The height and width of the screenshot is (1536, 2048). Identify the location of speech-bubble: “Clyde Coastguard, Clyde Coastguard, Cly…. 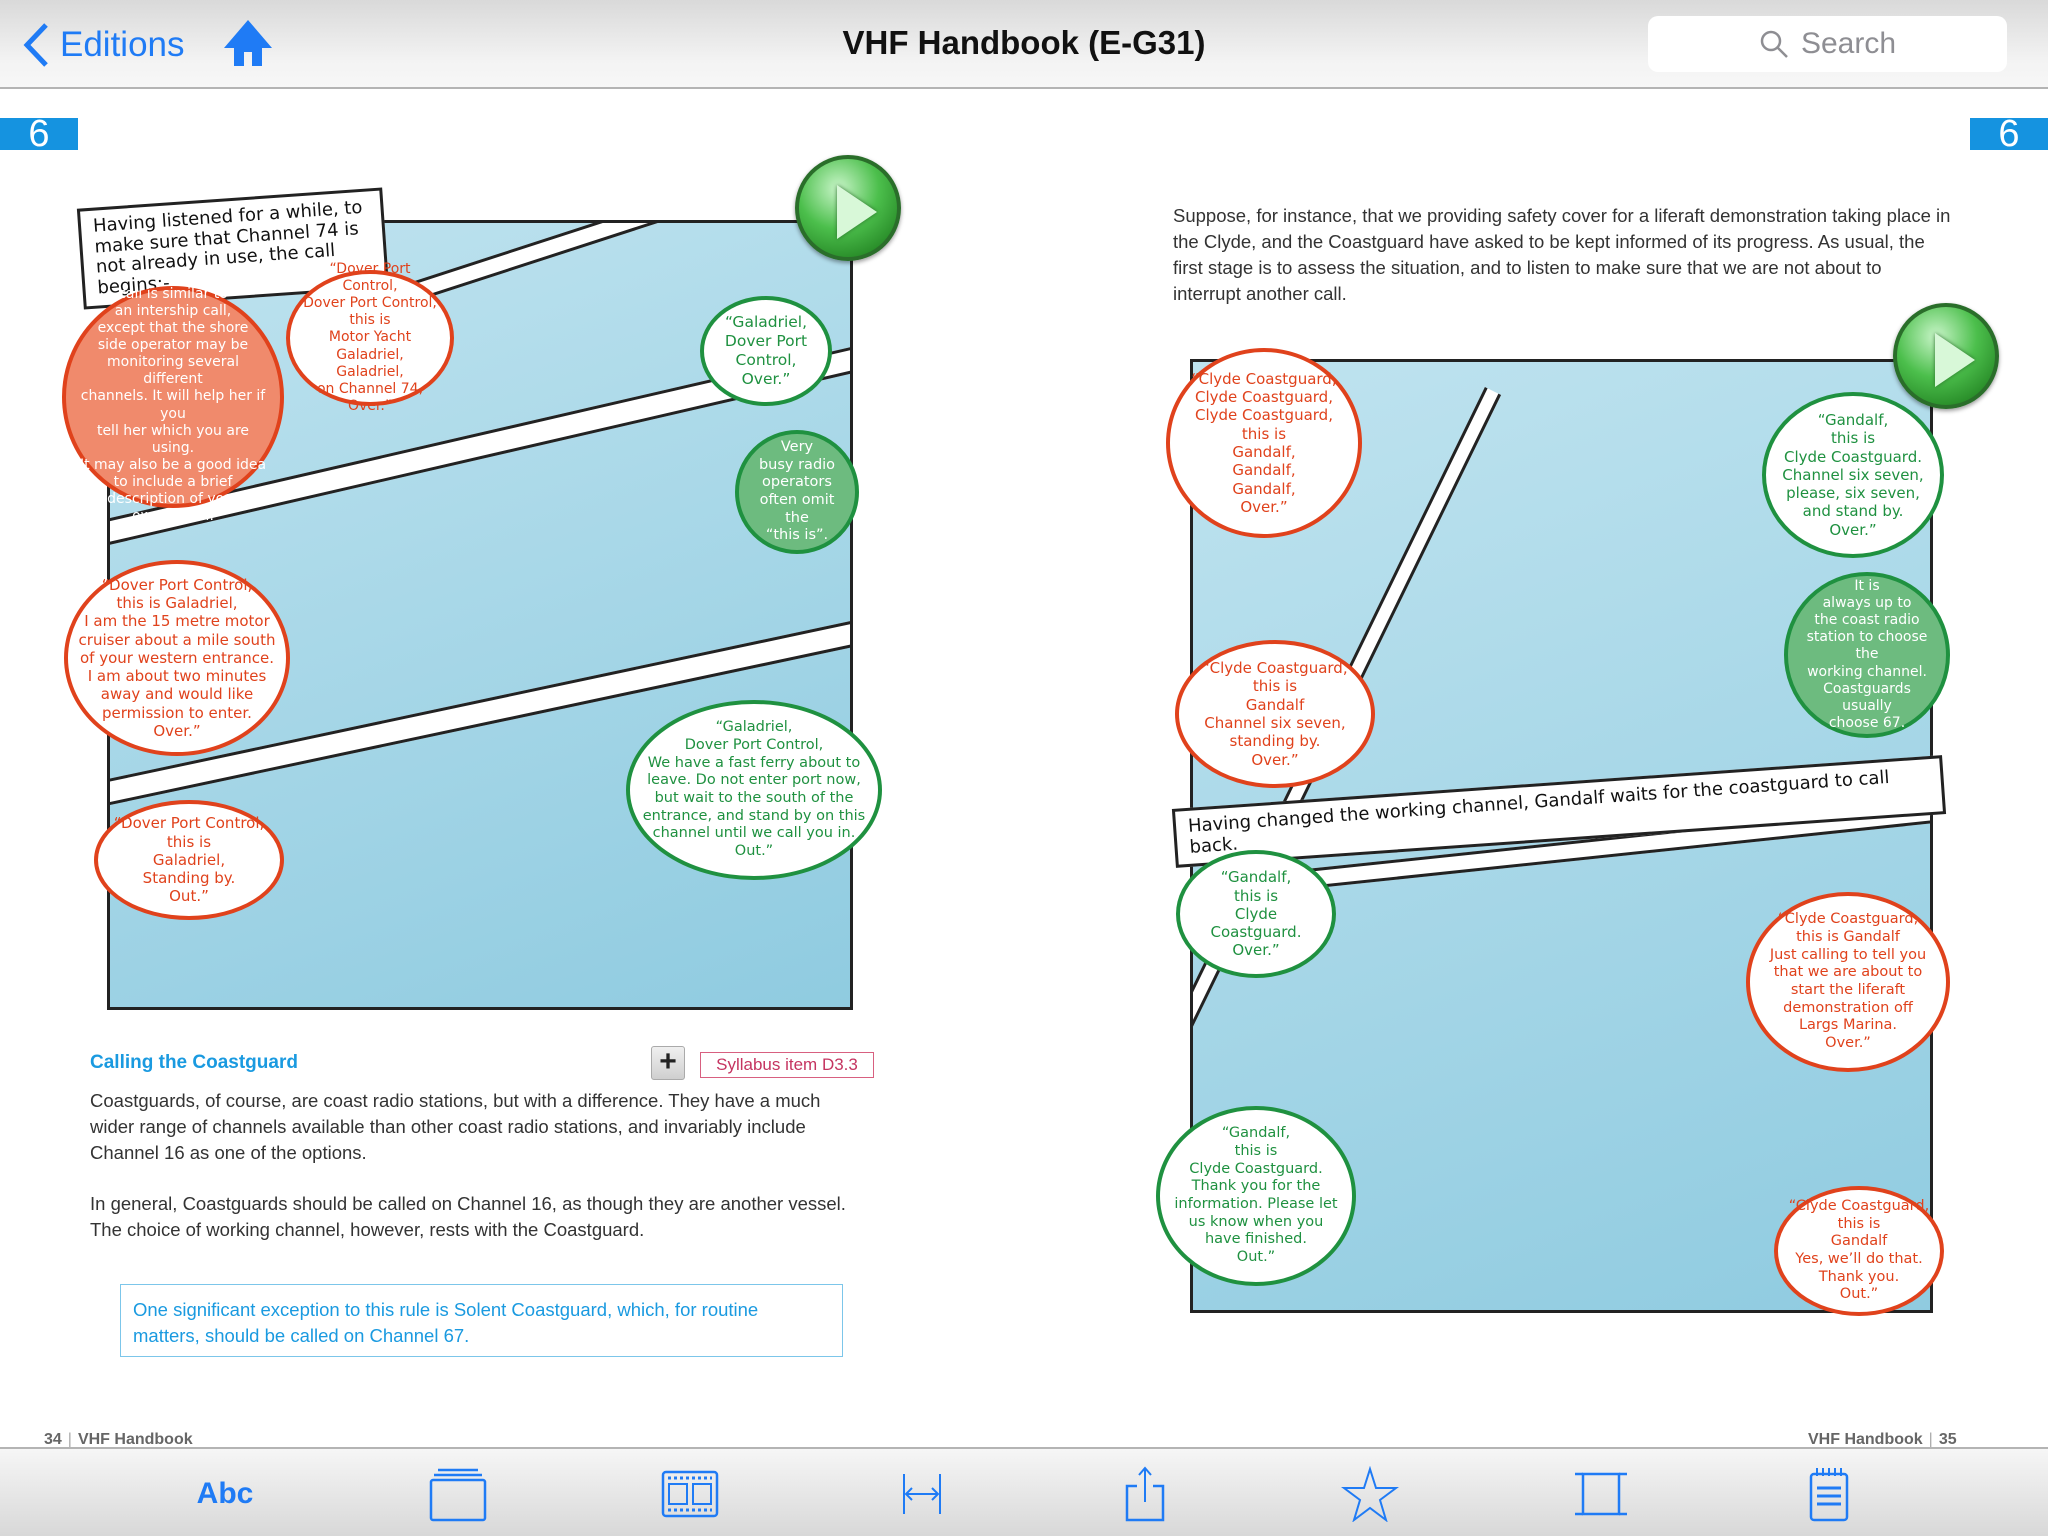
(1264, 443).